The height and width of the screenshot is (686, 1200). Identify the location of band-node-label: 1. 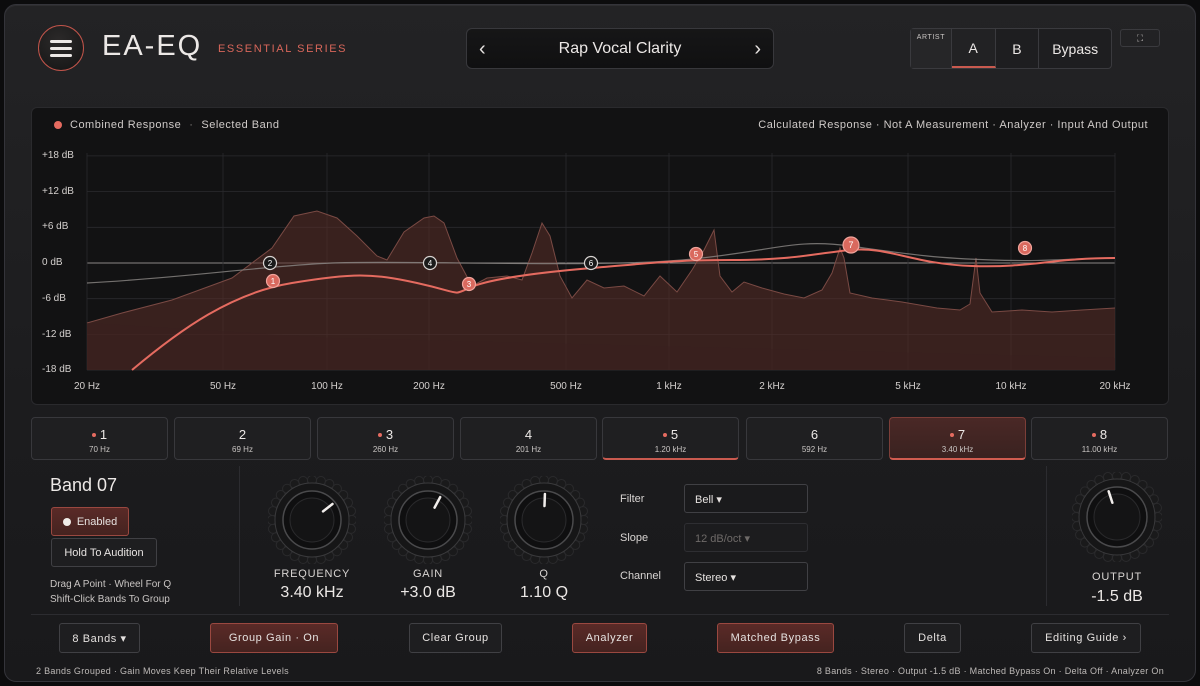
(273, 281).